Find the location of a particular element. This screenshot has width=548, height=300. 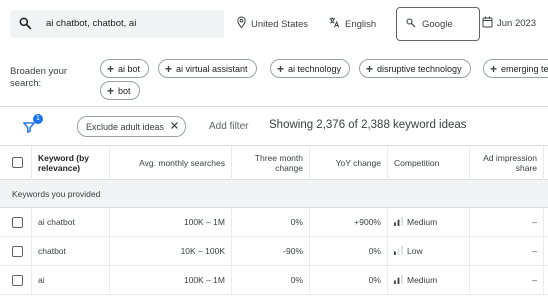

broaden-chip-emerging-technology: + emerging te is located at coordinates (515, 68).